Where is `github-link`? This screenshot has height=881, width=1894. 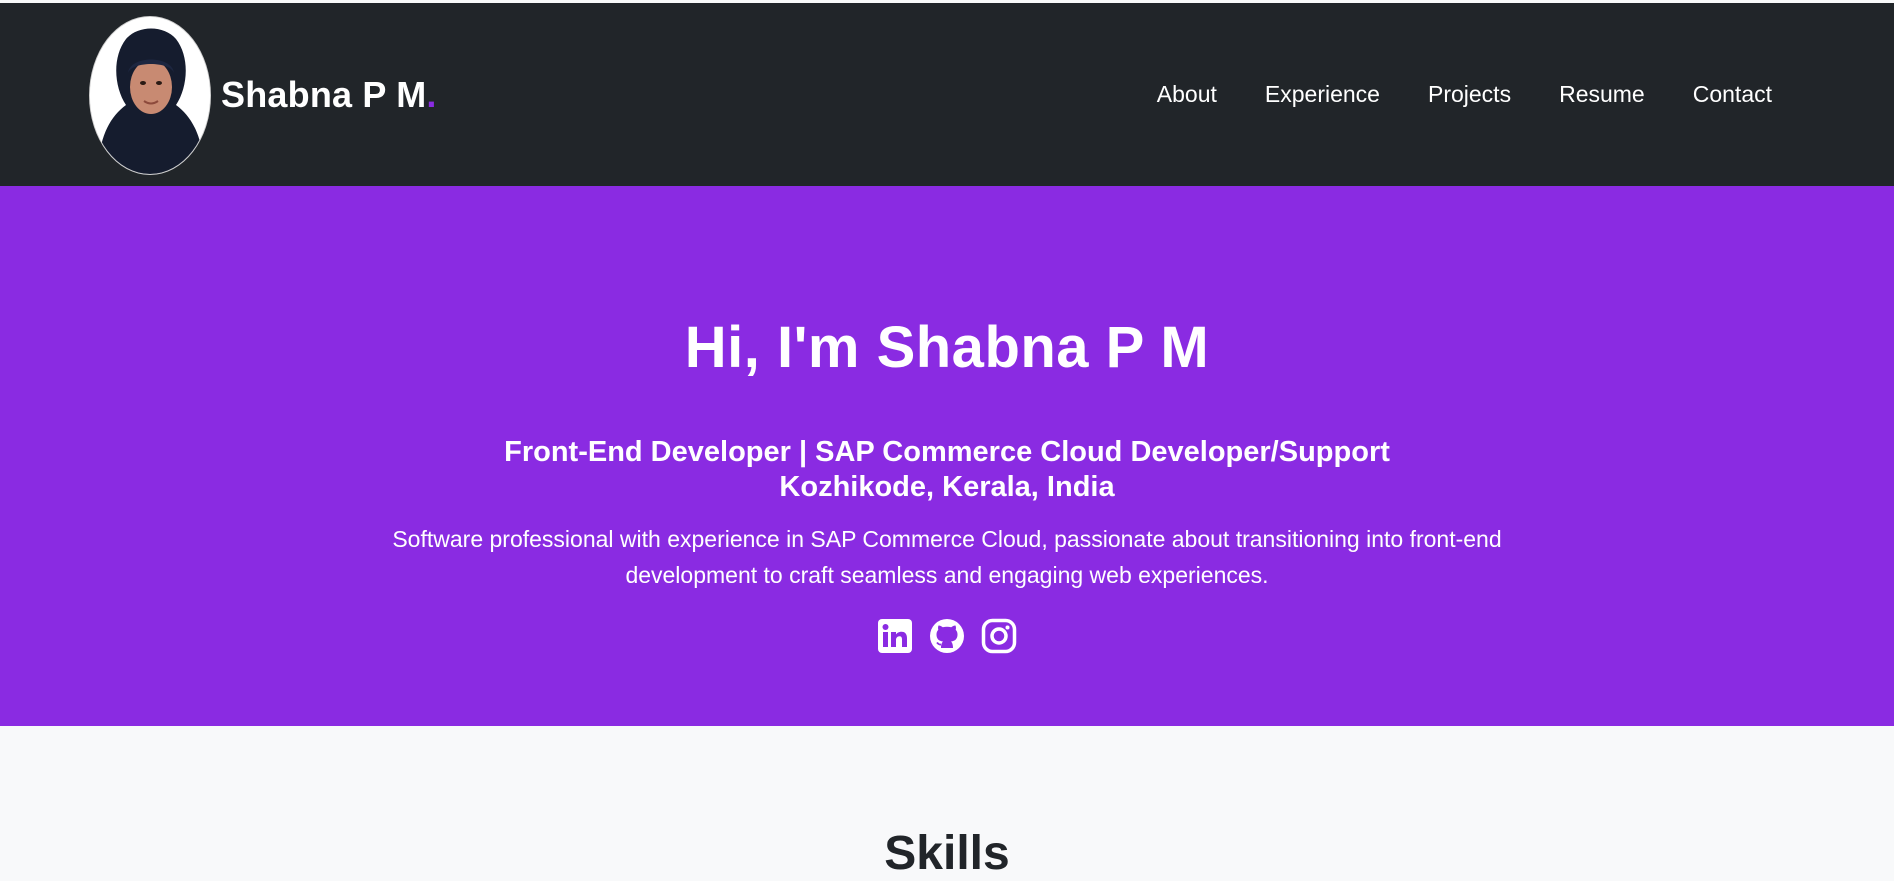
github-link is located at coordinates (947, 636).